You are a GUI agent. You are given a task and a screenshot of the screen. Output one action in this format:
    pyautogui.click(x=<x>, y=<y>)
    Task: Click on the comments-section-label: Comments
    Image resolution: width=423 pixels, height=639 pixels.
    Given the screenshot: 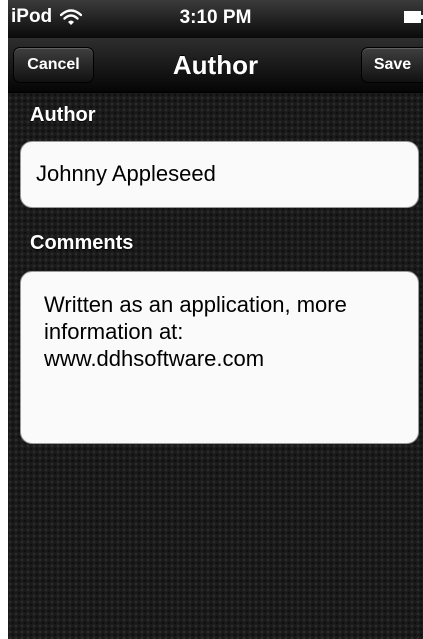 What is the action you would take?
    pyautogui.click(x=82, y=243)
    